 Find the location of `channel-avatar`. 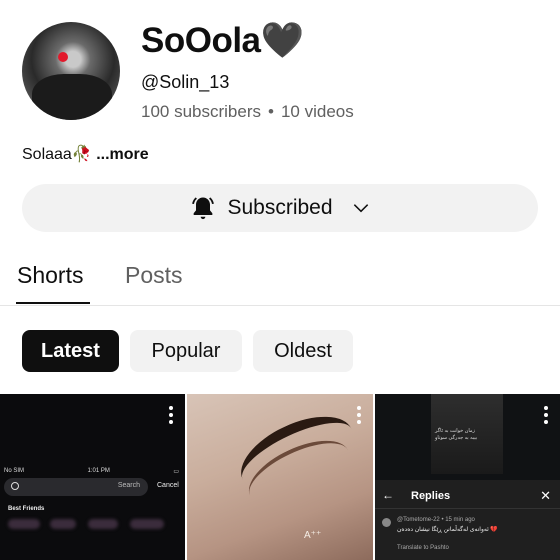

channel-avatar is located at coordinates (71, 71).